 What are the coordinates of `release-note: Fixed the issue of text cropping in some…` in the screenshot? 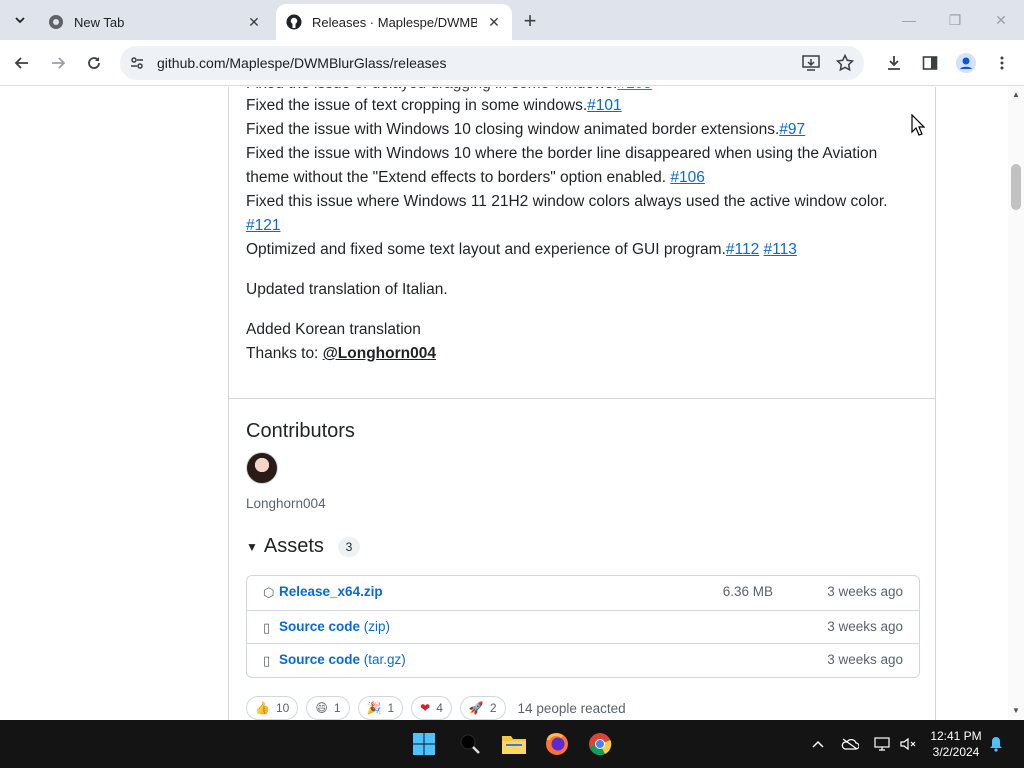 It's located at (434, 105).